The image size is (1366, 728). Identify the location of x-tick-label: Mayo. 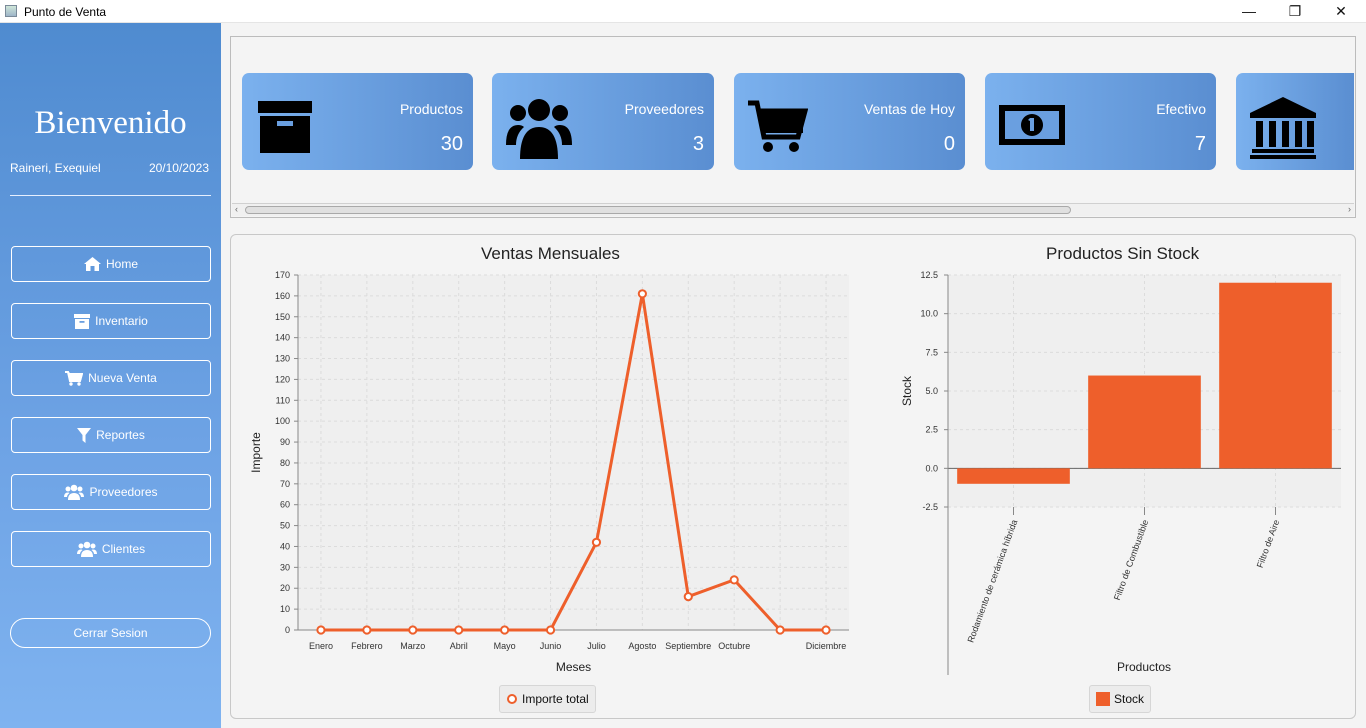
(505, 646).